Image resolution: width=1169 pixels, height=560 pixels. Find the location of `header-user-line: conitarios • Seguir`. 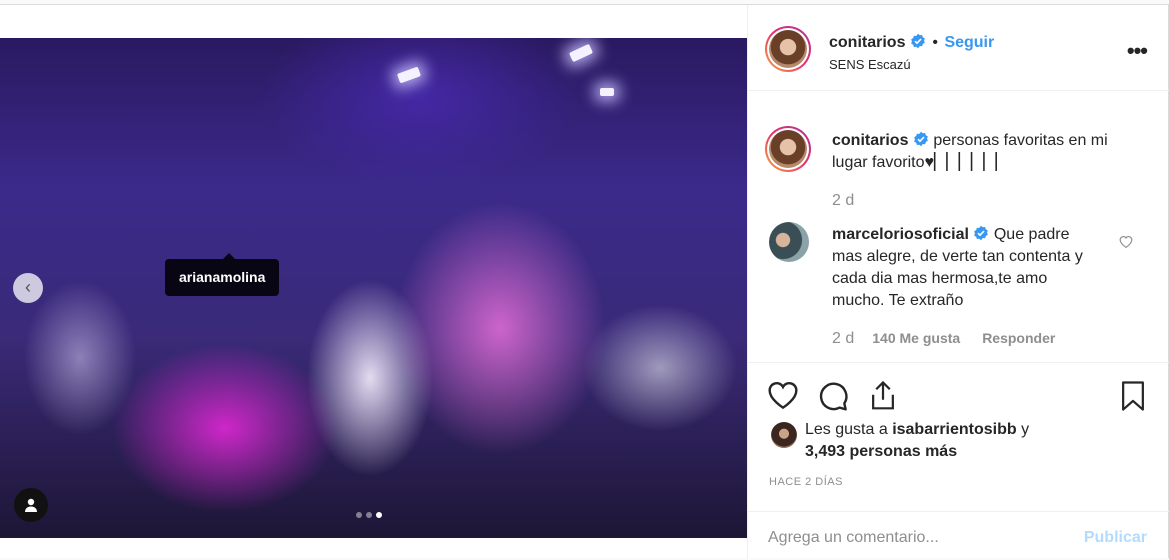

header-user-line: conitarios • Seguir is located at coordinates (911, 42).